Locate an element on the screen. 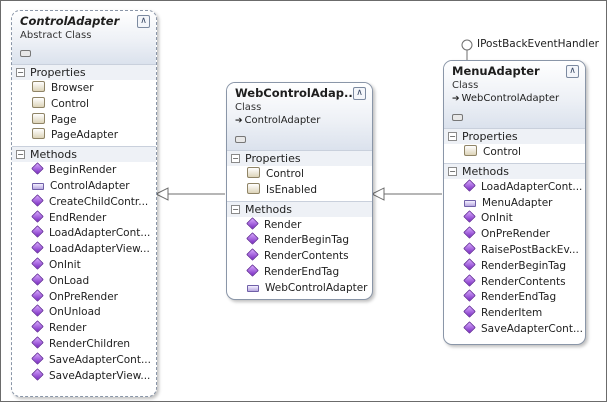 The image size is (607, 402). method-name: WebControlAdapter is located at coordinates (316, 287).